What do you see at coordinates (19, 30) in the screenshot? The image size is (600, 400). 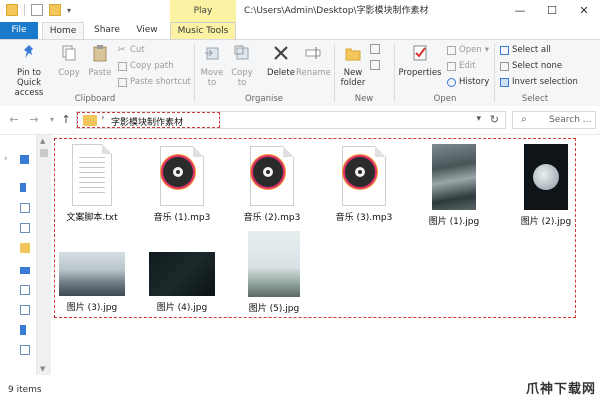 I see `tab-file: File` at bounding box center [19, 30].